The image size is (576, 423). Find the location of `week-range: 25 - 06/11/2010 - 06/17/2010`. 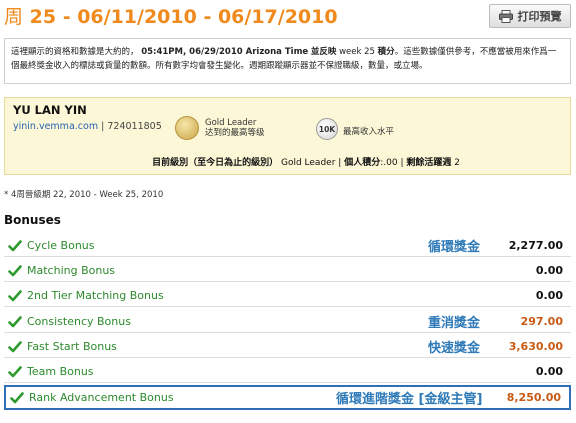

week-range: 25 - 06/11/2010 - 06/17/2010 is located at coordinates (183, 17).